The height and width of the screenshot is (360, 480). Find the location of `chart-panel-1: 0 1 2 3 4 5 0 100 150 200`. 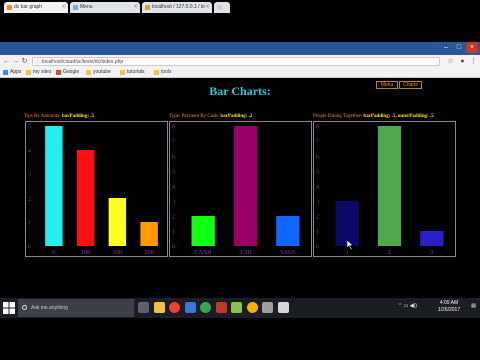

chart-panel-1: 0 1 2 3 4 5 0 100 150 200 is located at coordinates (96, 189).